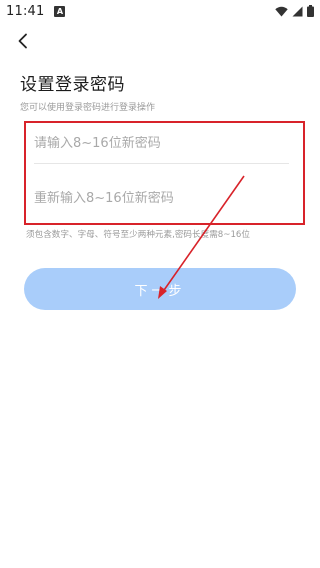  I want to click on notification-icon: A, so click(60, 11).